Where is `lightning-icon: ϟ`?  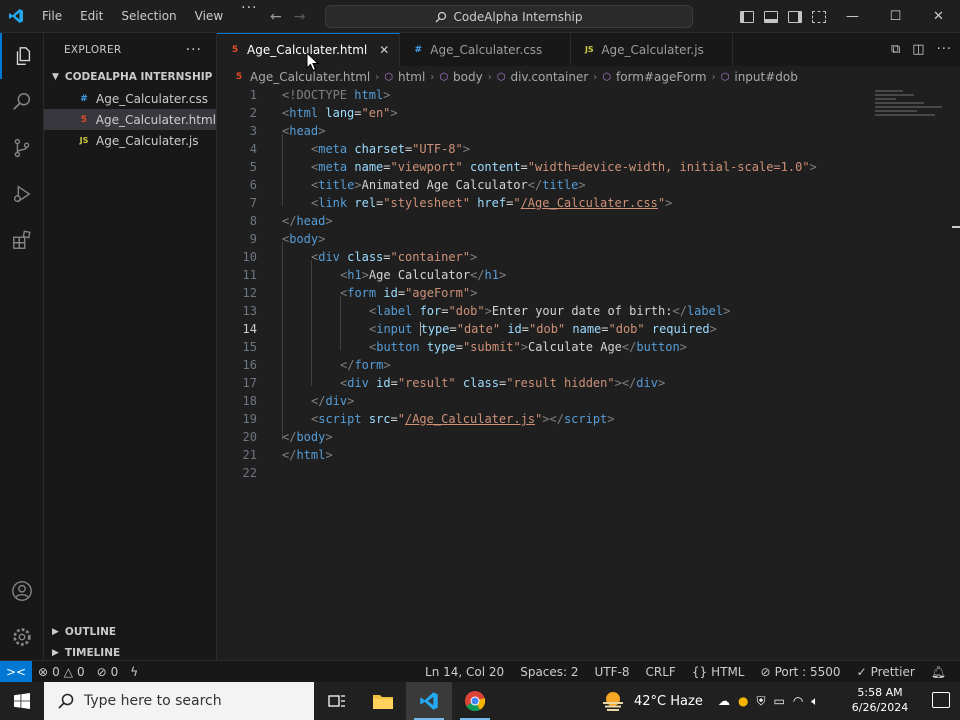
lightning-icon: ϟ is located at coordinates (134, 672).